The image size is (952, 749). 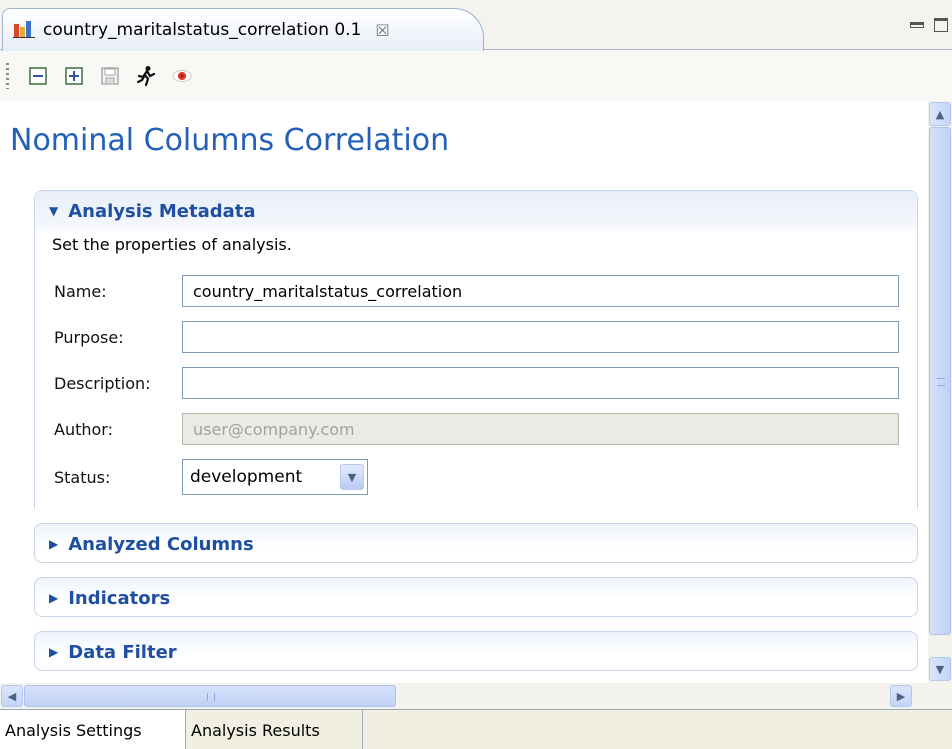 I want to click on save-button, so click(x=110, y=76).